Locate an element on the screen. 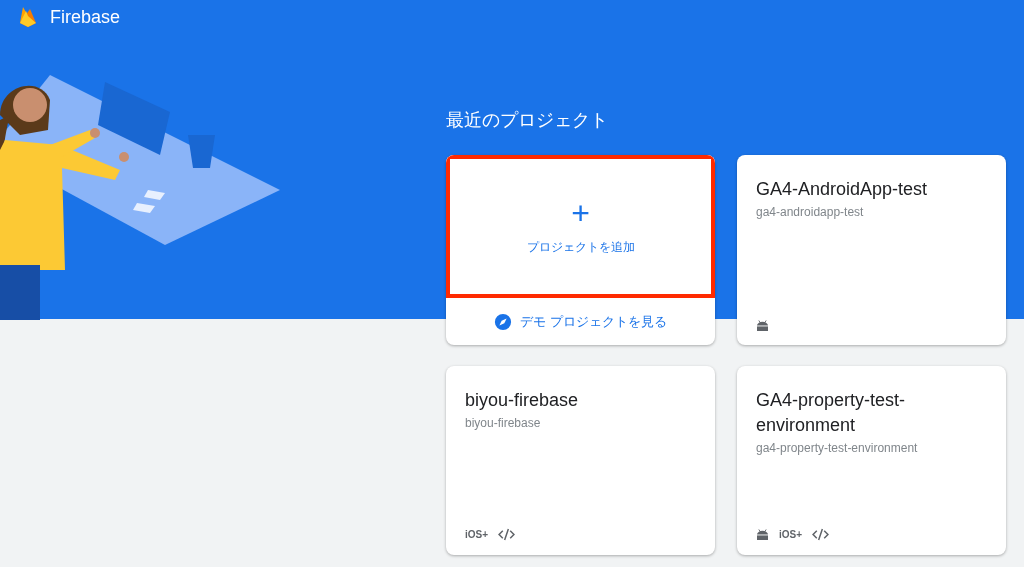  product-name: Firebase is located at coordinates (85, 17).